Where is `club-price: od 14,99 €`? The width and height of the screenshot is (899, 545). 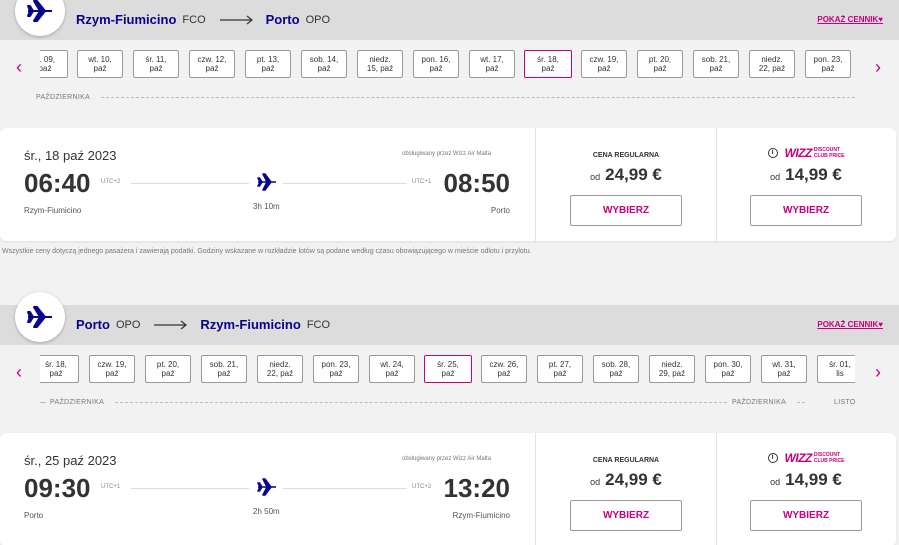 club-price: od 14,99 € is located at coordinates (806, 174).